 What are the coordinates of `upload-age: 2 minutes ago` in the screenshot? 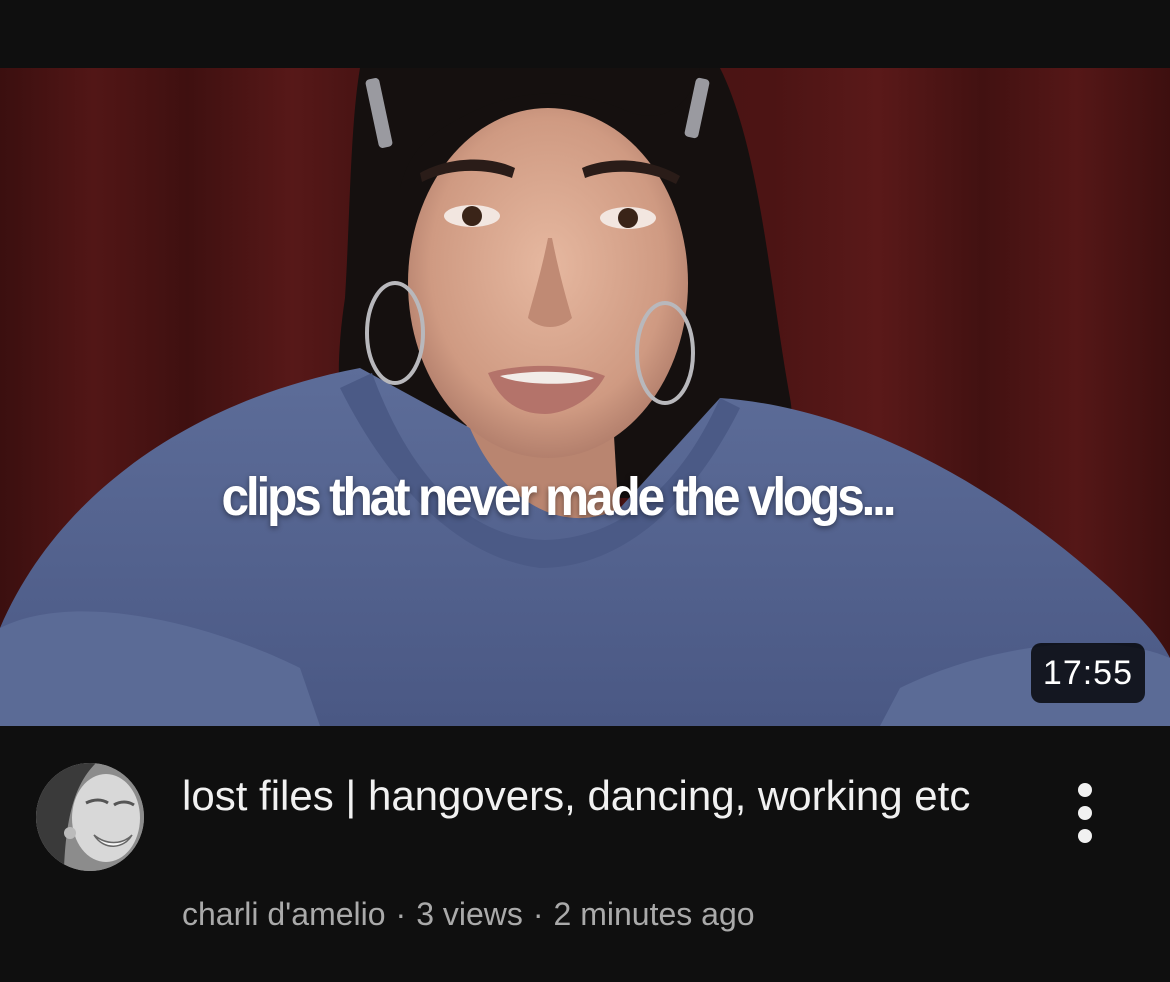 It's located at (654, 914).